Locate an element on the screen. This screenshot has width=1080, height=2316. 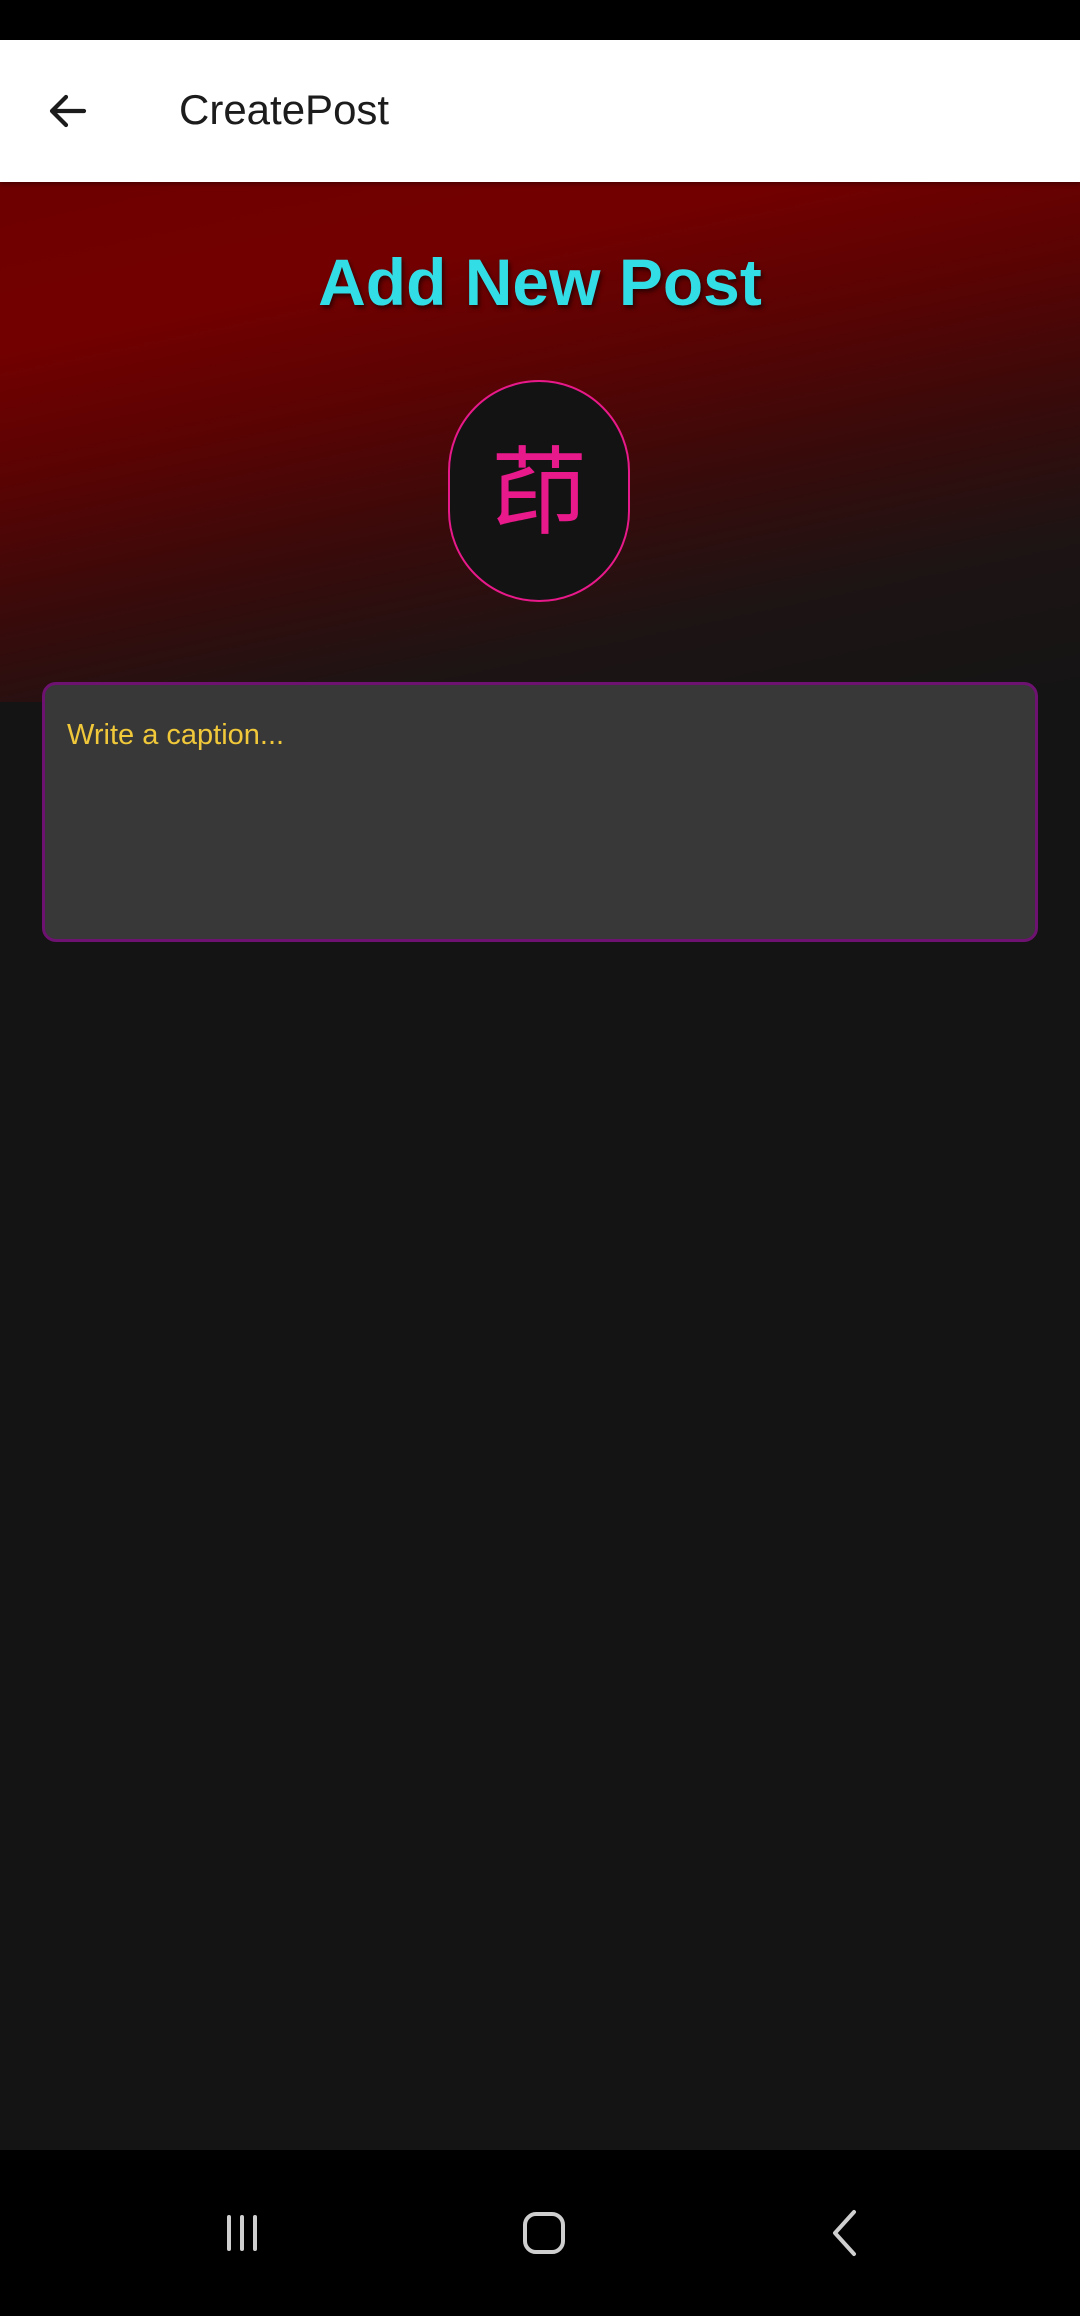
system-back-icon is located at coordinates (844, 2233).